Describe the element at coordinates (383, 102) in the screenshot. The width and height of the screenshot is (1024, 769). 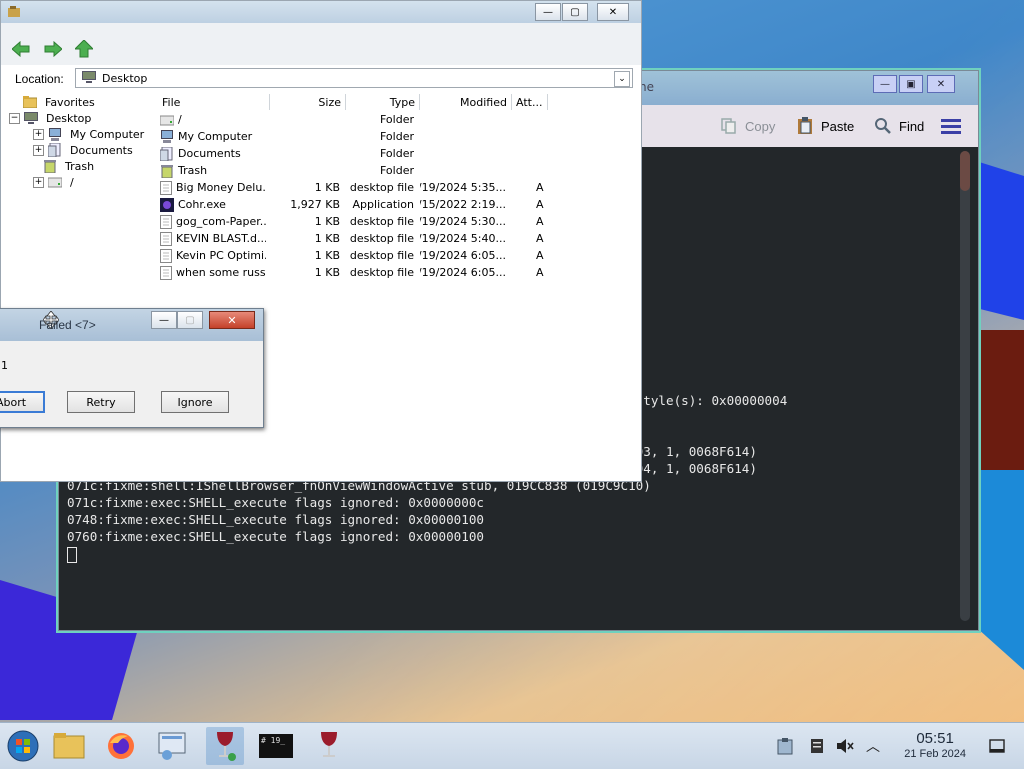
I see `column-header: Type` at that location.